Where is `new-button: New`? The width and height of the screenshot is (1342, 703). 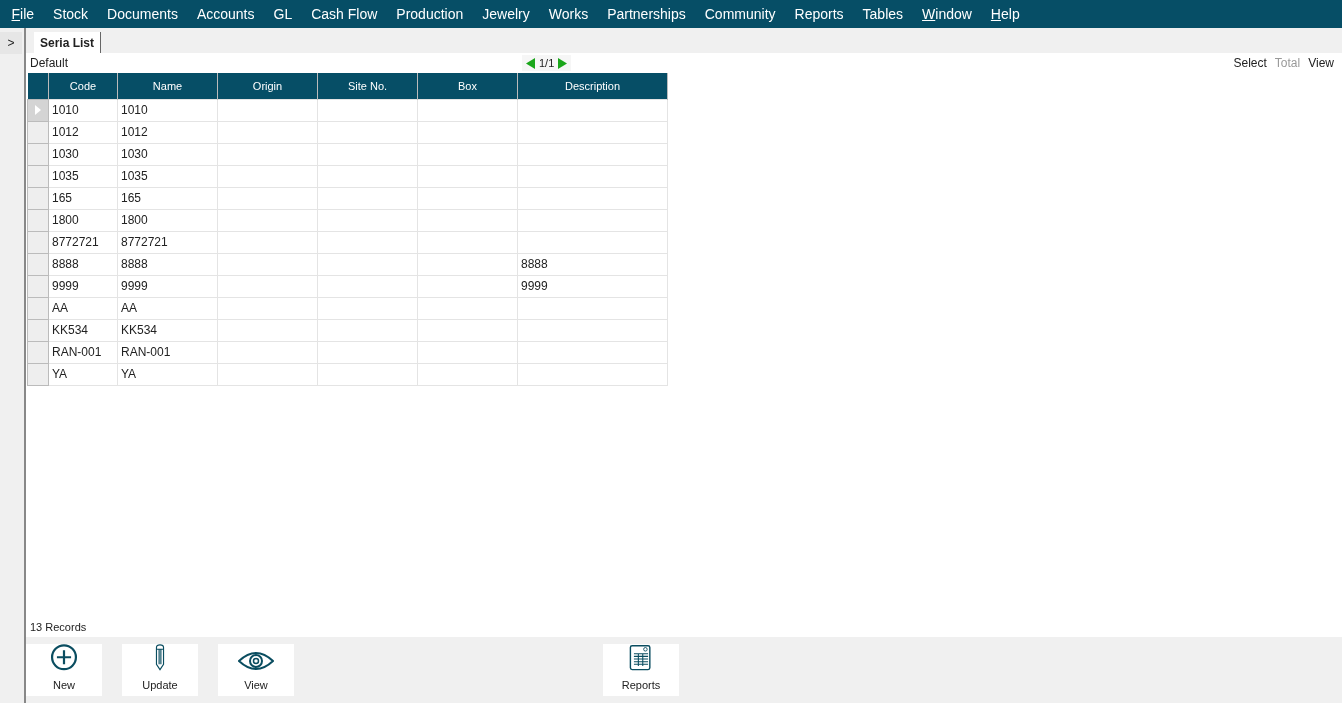 new-button: New is located at coordinates (64, 670).